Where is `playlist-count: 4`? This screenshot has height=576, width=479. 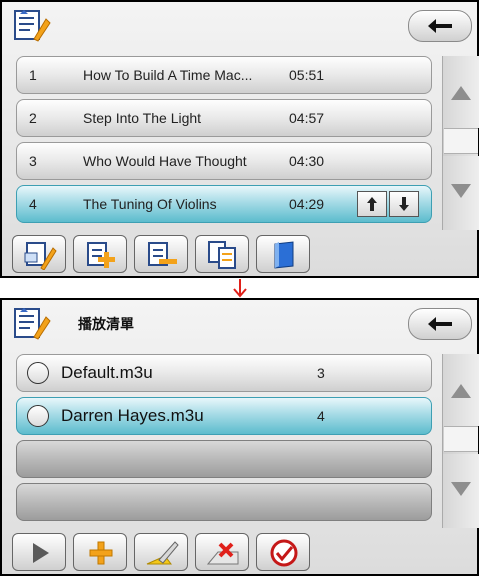
playlist-count: 4 is located at coordinates (321, 416).